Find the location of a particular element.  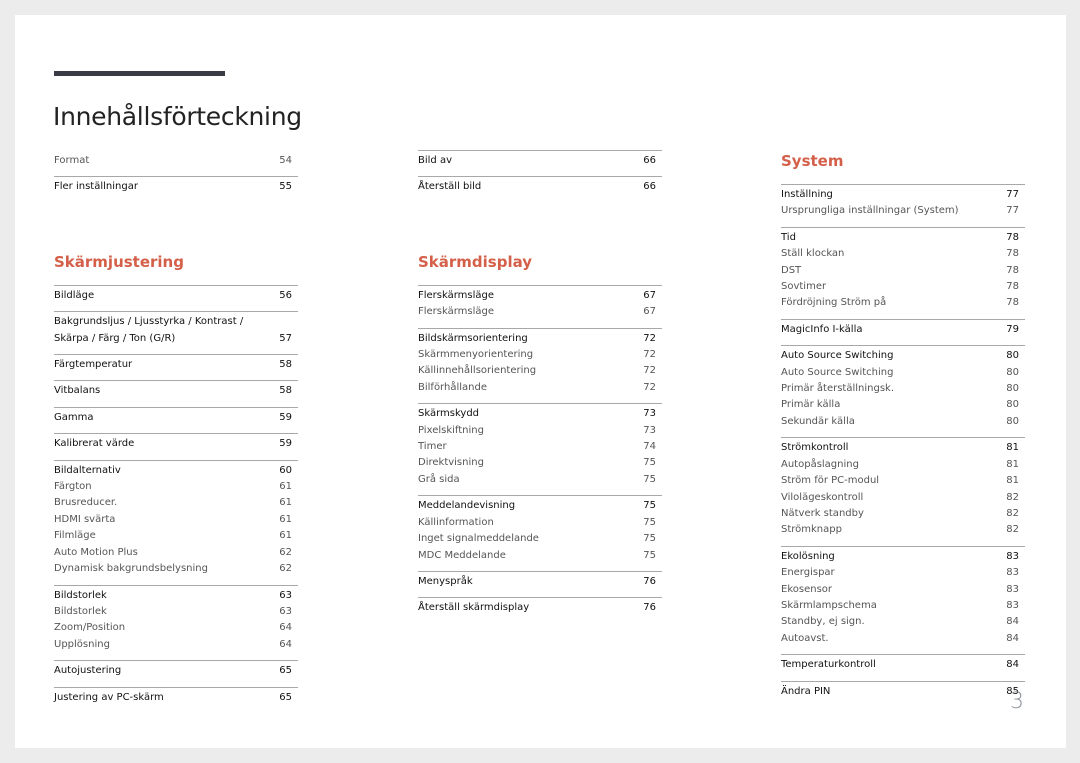

toc-entry: Färgtemperatur 58 is located at coordinates (176, 365).